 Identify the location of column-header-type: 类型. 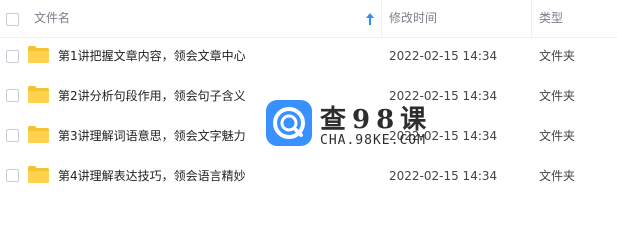
(551, 18).